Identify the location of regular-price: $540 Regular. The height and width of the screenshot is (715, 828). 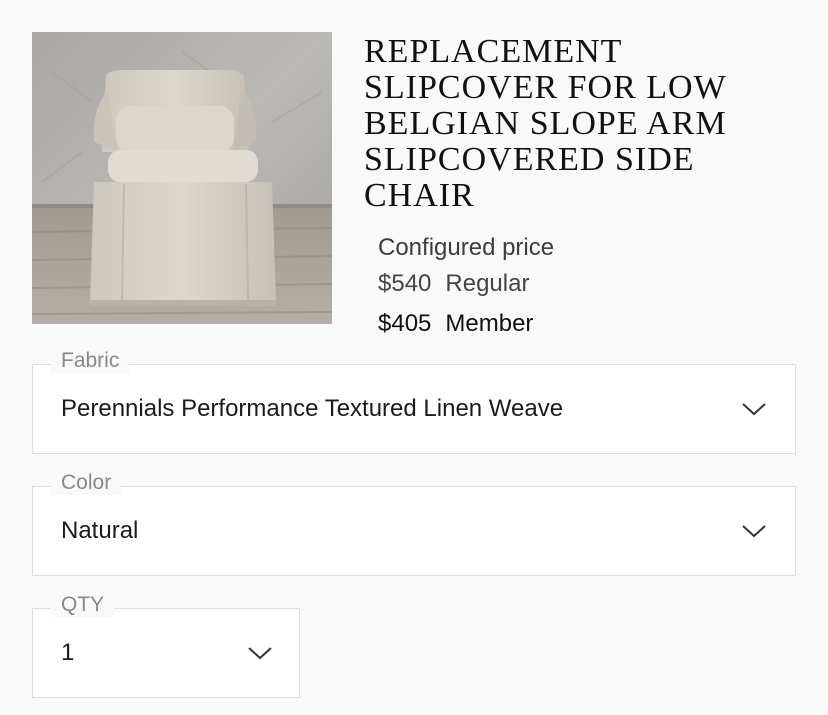
(466, 284).